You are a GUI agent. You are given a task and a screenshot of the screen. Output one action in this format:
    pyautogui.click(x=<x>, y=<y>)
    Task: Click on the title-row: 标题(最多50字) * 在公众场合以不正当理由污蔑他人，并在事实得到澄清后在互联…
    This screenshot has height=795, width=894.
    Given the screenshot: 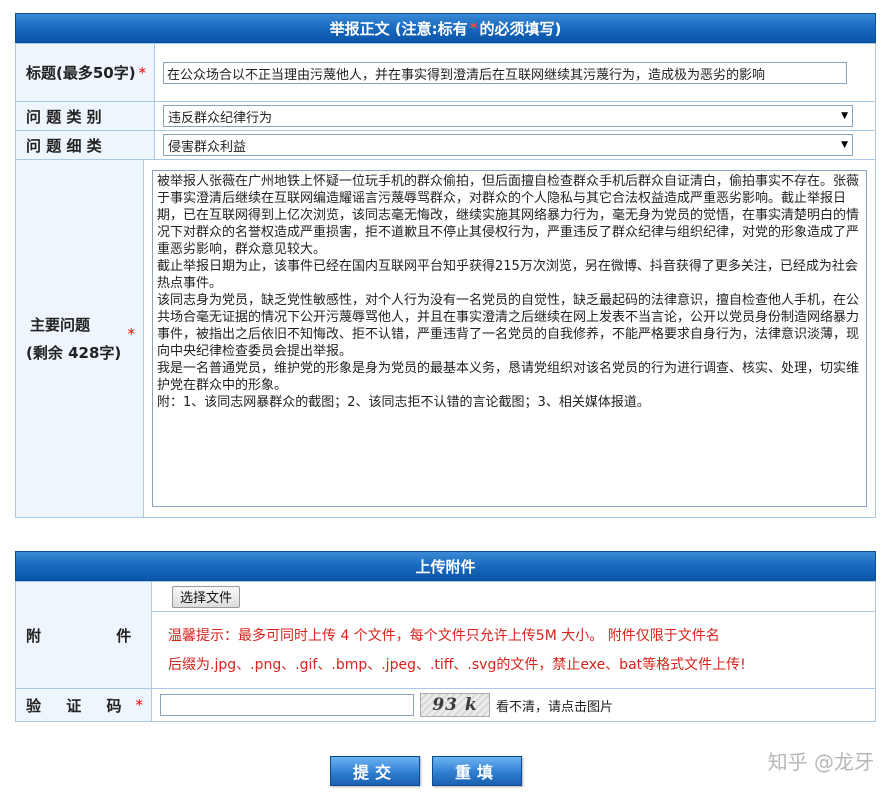 What is the action you would take?
    pyautogui.click(x=445, y=72)
    